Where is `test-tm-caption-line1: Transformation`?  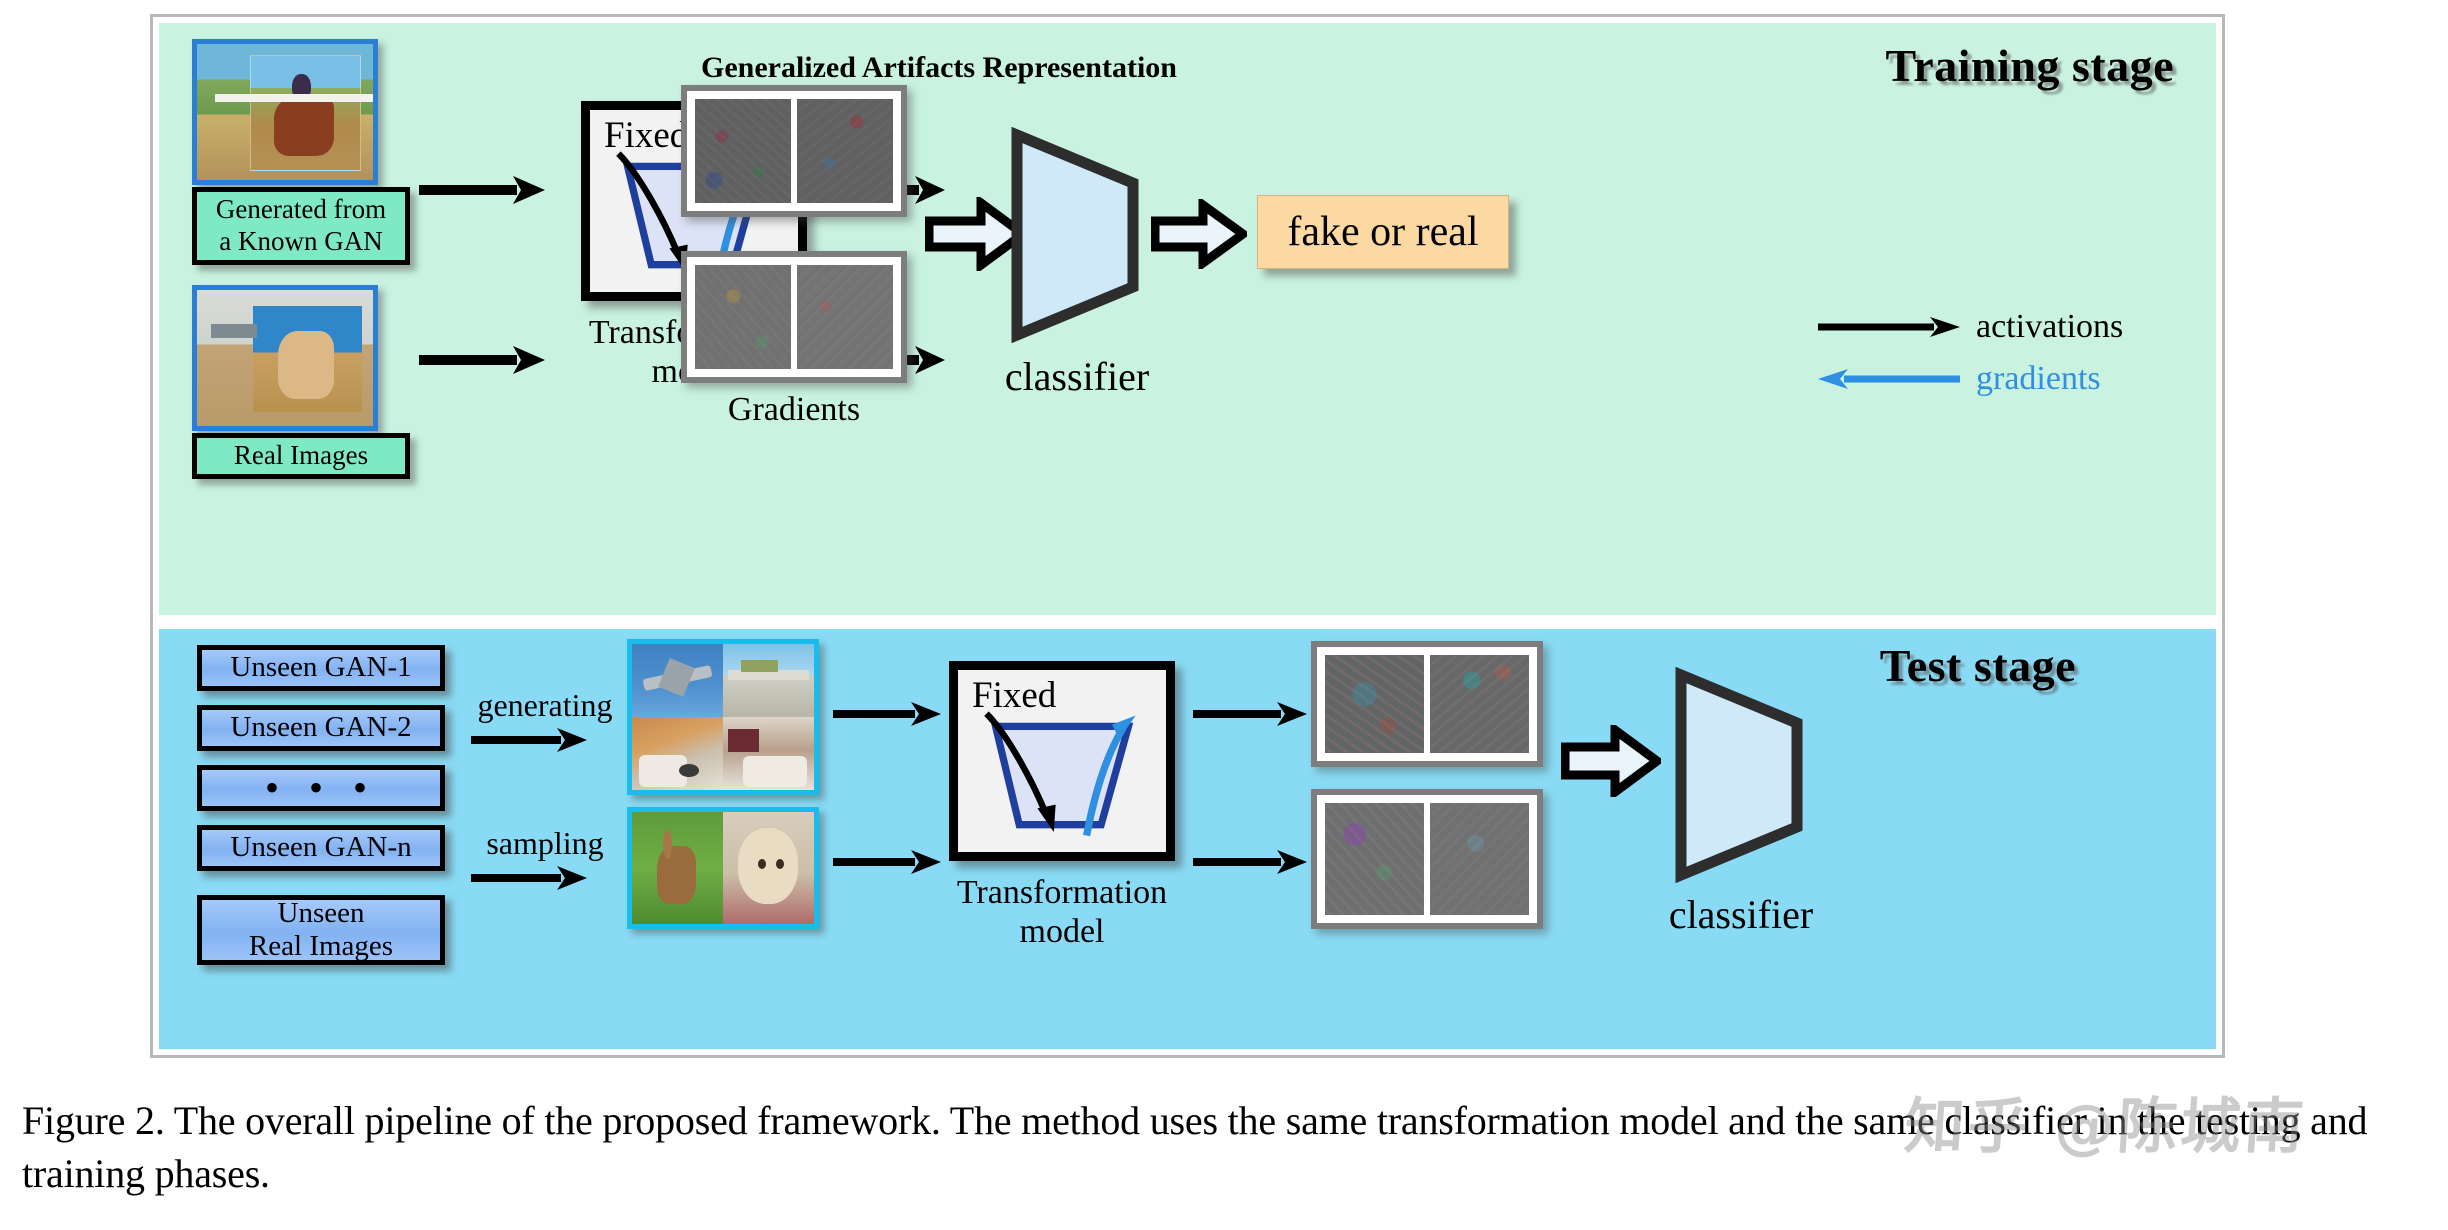
test-tm-caption-line1: Transformation is located at coordinates (1062, 892).